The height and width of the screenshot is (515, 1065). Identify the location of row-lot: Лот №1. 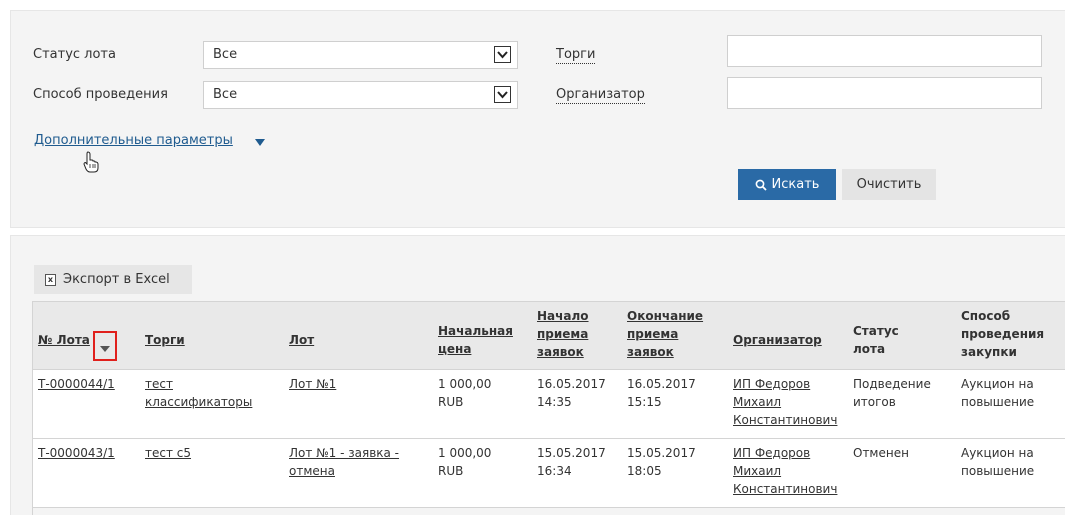
(312, 384).